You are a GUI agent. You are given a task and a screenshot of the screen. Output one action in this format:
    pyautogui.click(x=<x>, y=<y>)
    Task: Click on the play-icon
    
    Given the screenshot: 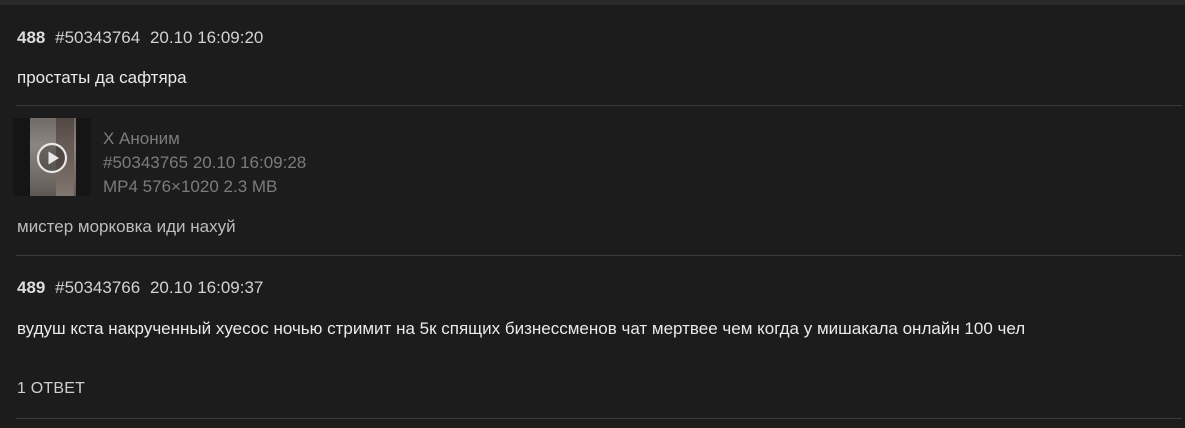 What is the action you would take?
    pyautogui.click(x=52, y=158)
    